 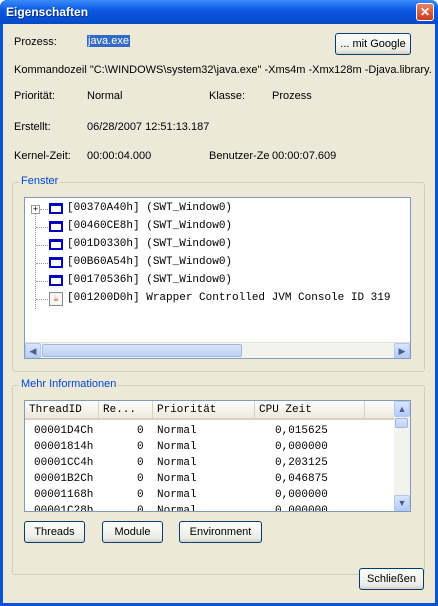 I want to click on java-icon: ☕, so click(x=56, y=299).